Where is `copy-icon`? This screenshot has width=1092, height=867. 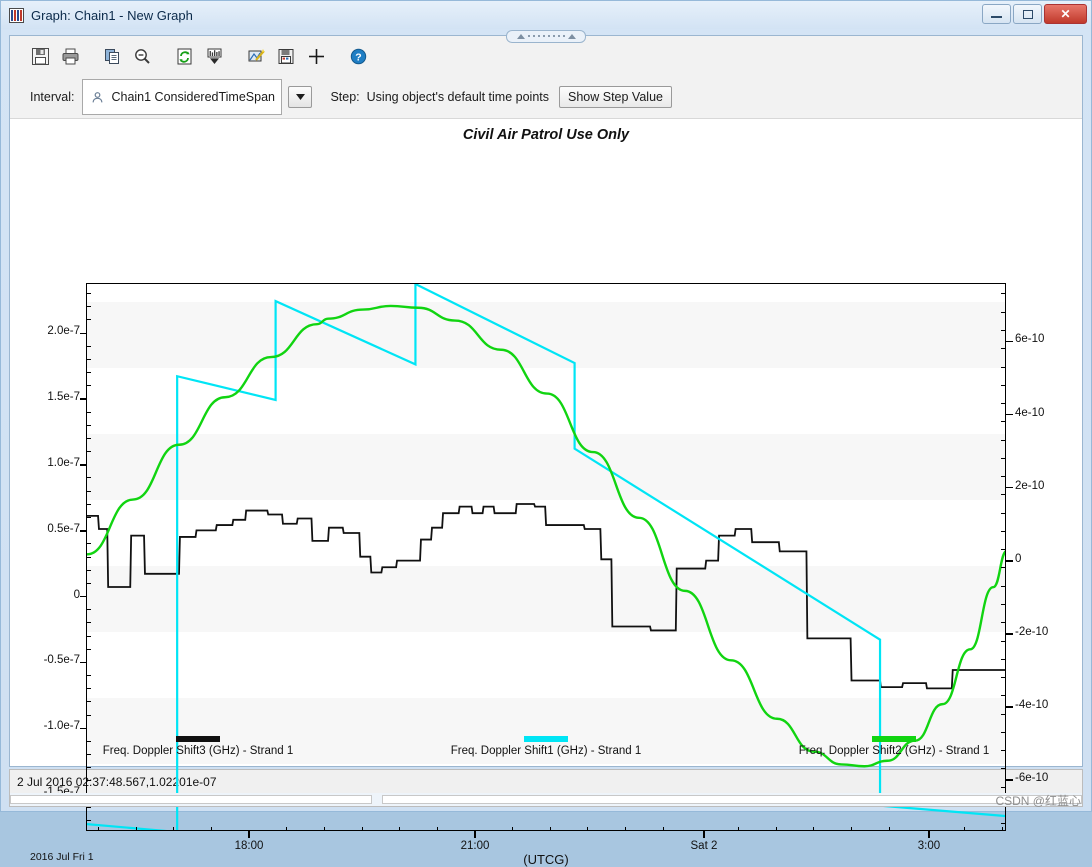 copy-icon is located at coordinates (112, 56).